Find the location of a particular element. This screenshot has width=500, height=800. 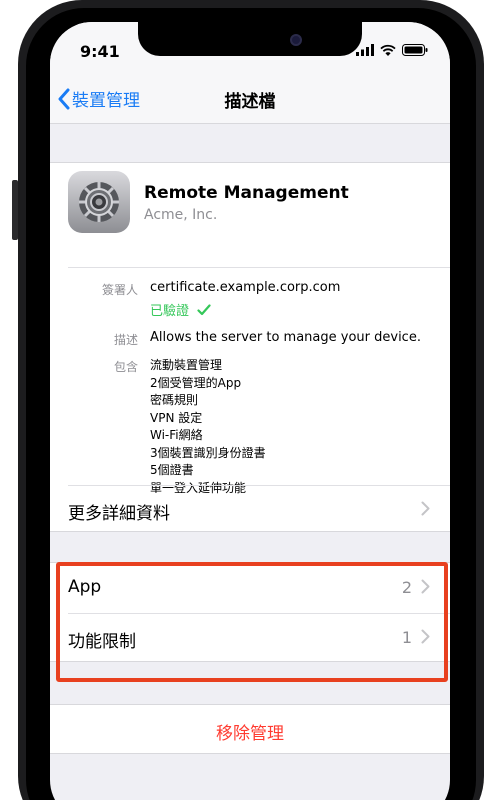

wifi-icon is located at coordinates (388, 50).